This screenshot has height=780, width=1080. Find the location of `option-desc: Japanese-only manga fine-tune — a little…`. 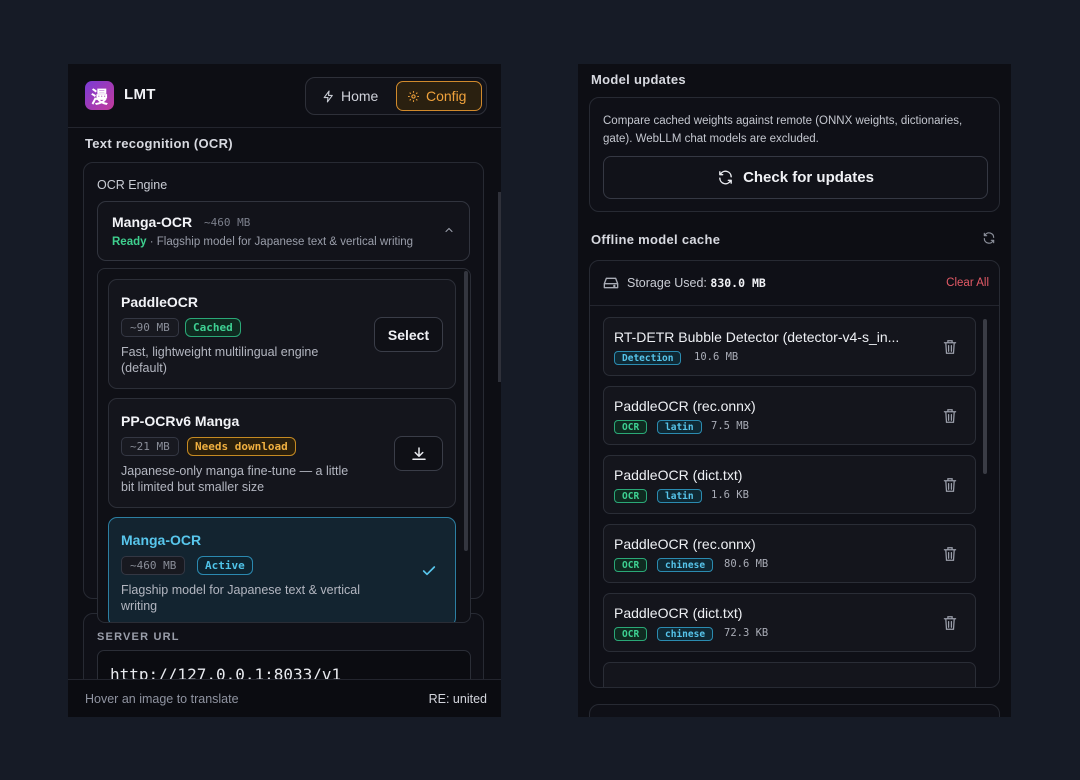

option-desc: Japanese-only manga fine-tune — a little… is located at coordinates (235, 479).